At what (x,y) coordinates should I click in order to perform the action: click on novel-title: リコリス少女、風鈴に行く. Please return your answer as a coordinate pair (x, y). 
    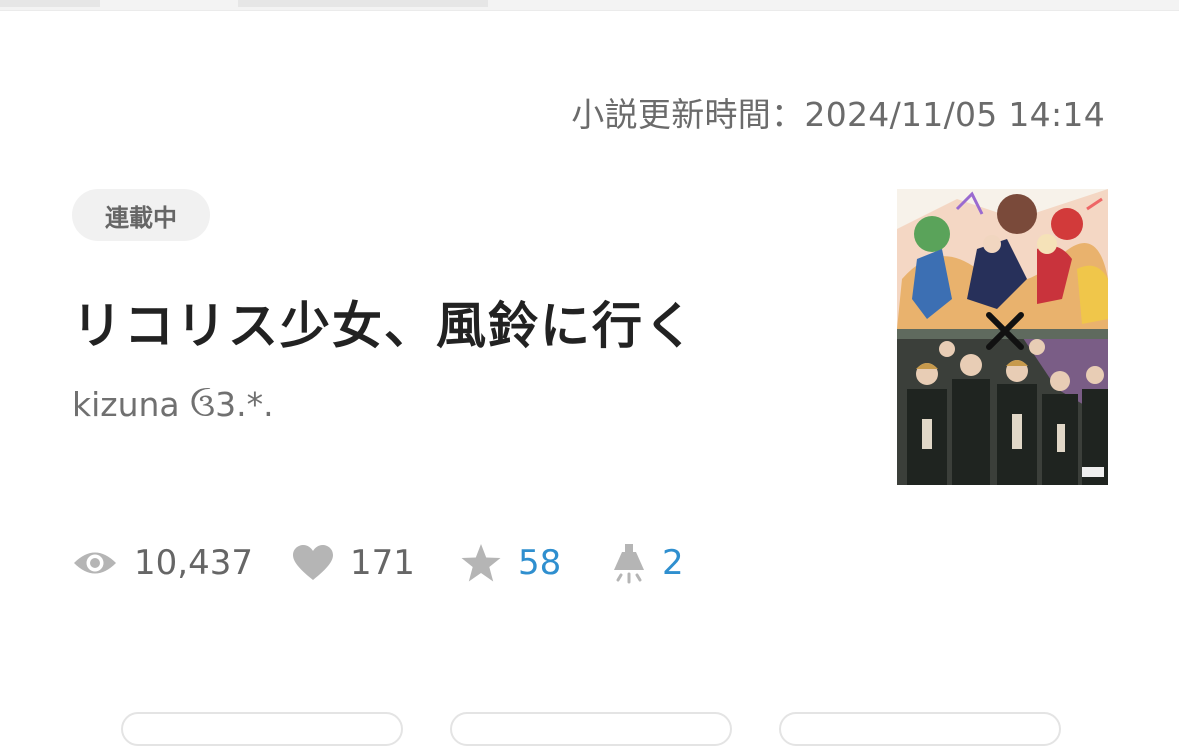
    Looking at the image, I should click on (384, 322).